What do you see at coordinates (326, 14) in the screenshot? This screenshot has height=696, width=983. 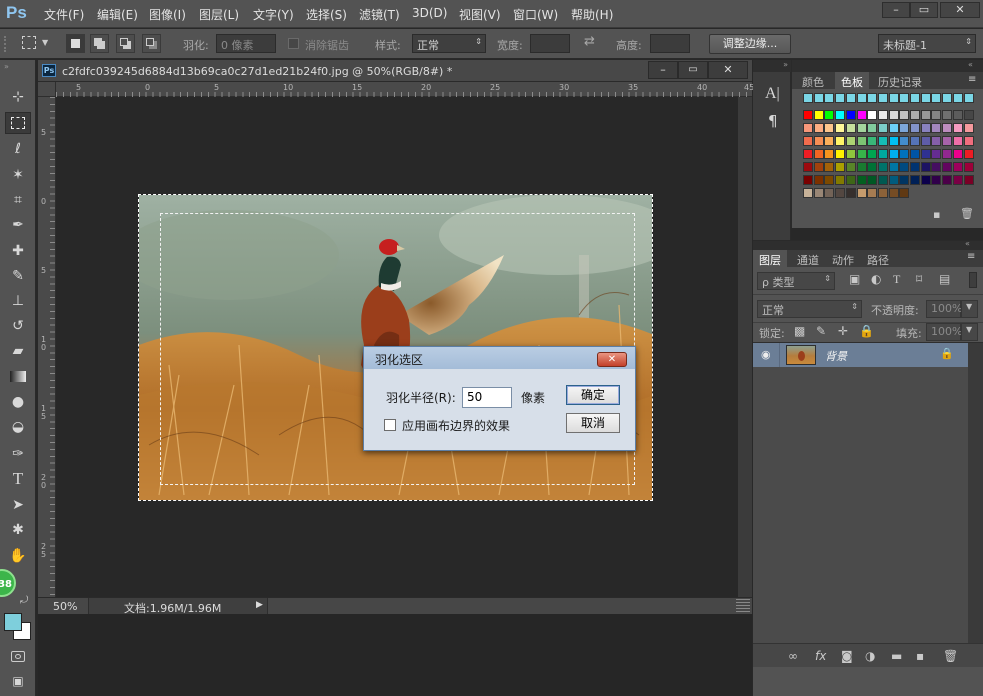 I see `menu-select: 选择(S)` at bounding box center [326, 14].